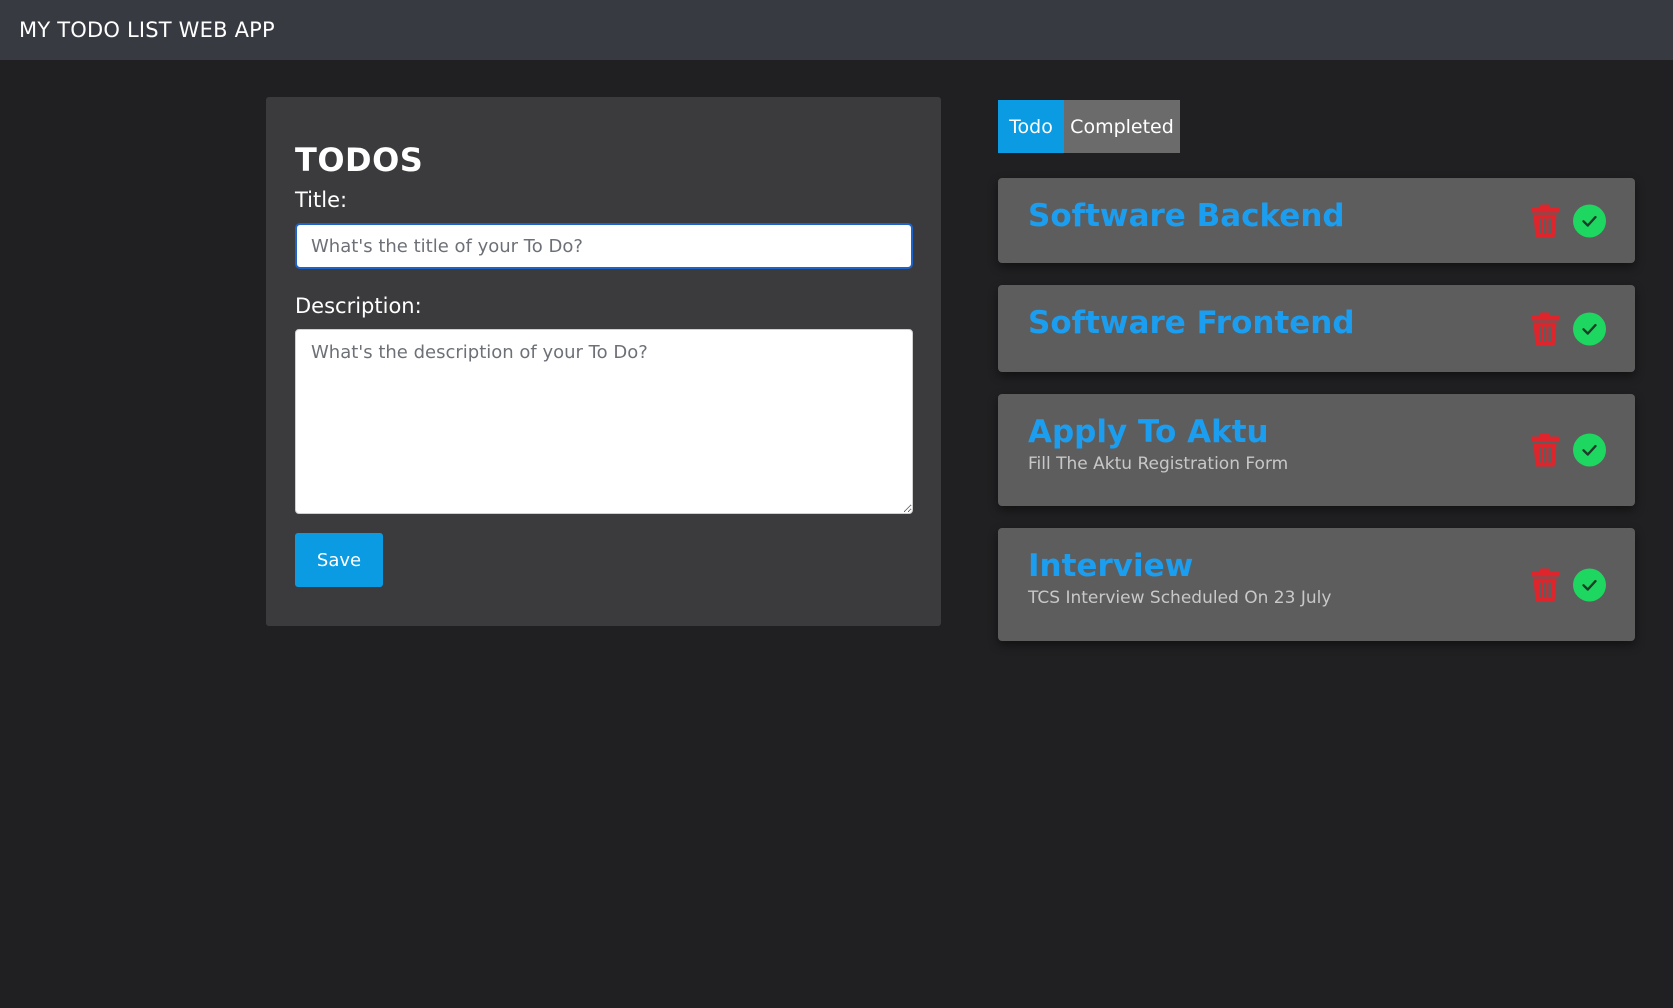 The width and height of the screenshot is (1673, 1008). I want to click on todo-title: Interview, so click(1111, 566).